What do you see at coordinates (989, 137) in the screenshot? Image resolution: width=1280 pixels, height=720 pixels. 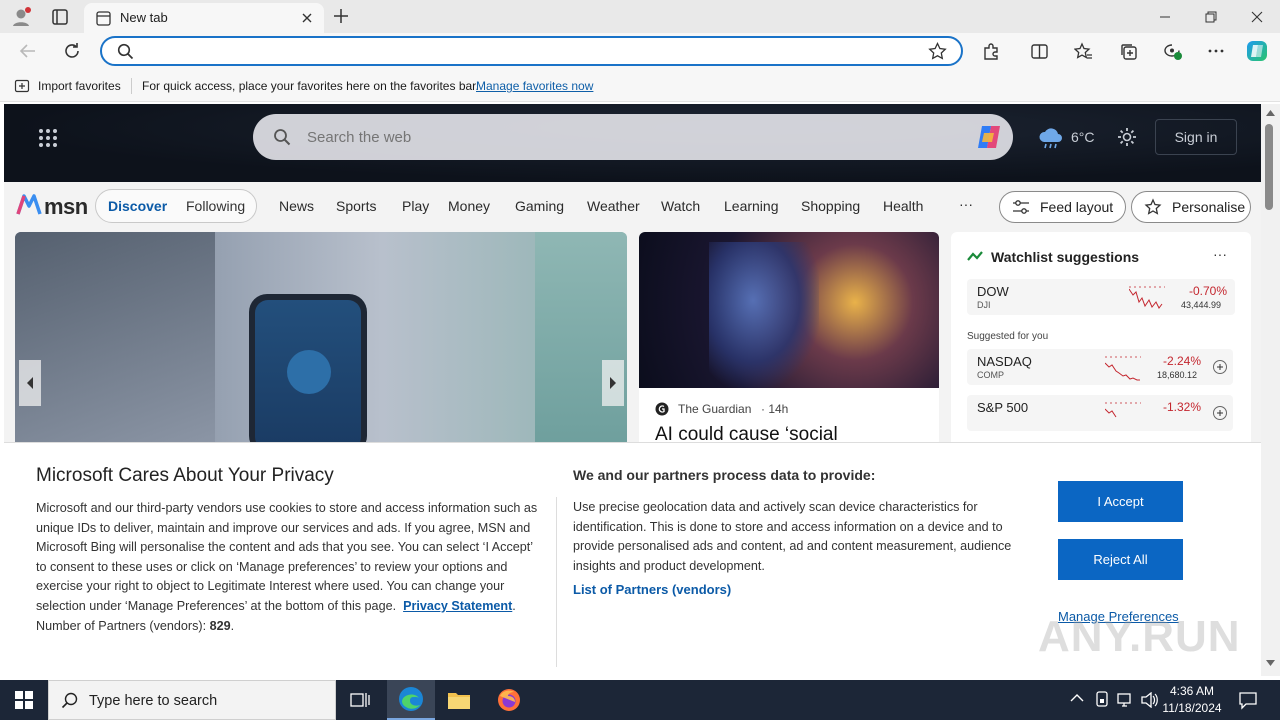 I see `copilot-search-icon` at bounding box center [989, 137].